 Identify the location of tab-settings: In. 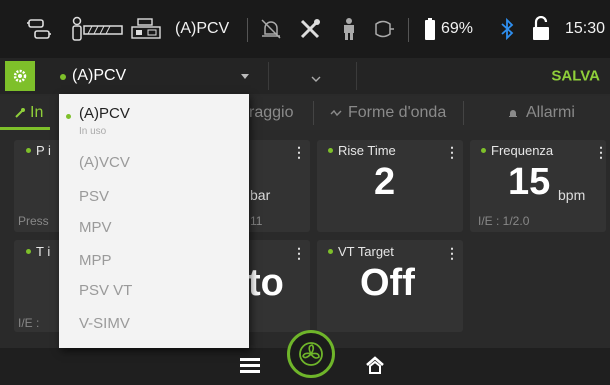
(28, 113).